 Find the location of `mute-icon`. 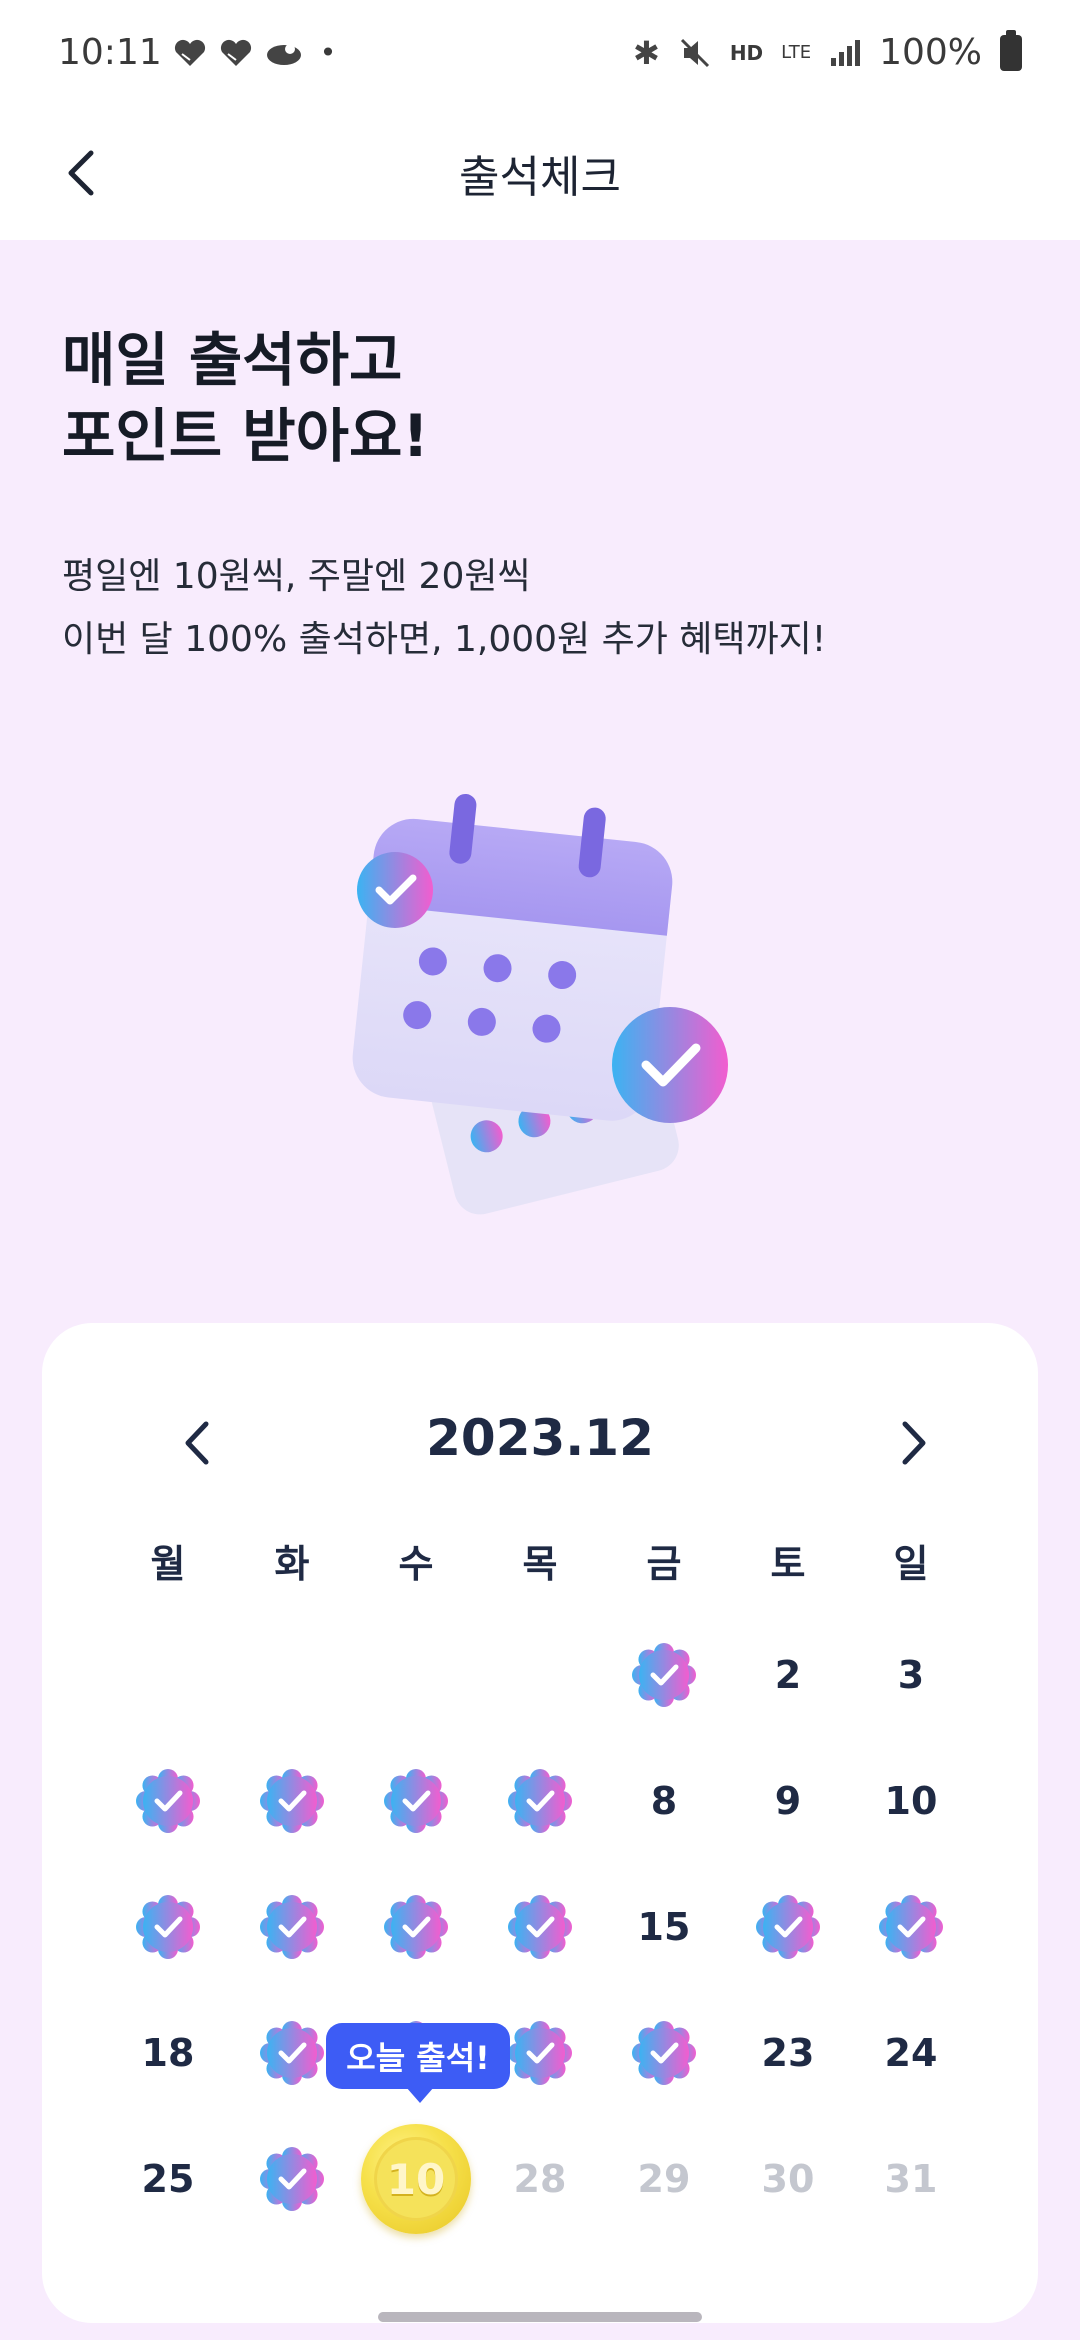

mute-icon is located at coordinates (694, 52).